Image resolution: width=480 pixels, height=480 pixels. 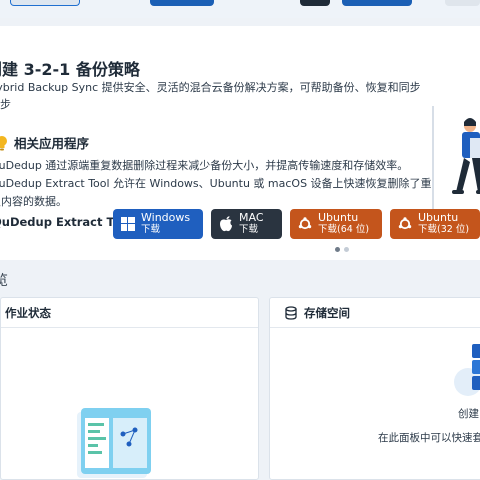 I want to click on lightbulb-icon, so click(x=3, y=142).